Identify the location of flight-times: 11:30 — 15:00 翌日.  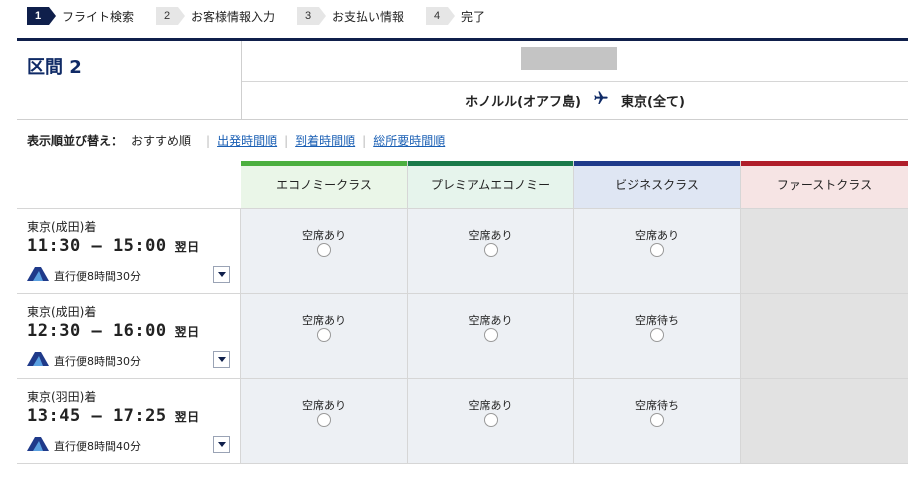
(113, 246).